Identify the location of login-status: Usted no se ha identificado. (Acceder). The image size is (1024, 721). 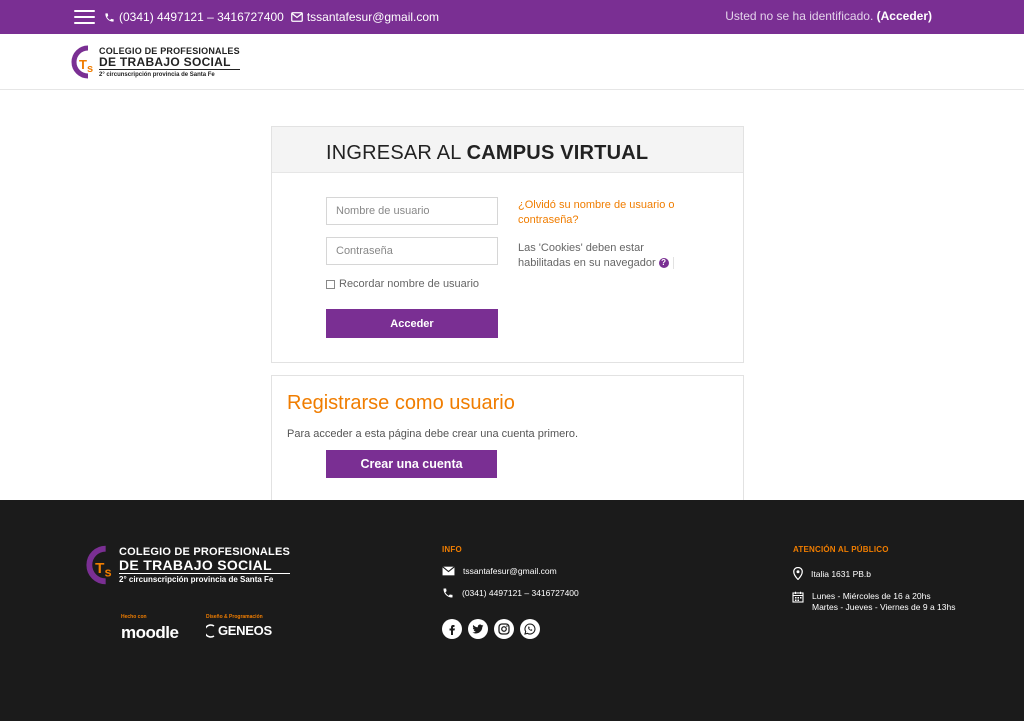
(828, 16).